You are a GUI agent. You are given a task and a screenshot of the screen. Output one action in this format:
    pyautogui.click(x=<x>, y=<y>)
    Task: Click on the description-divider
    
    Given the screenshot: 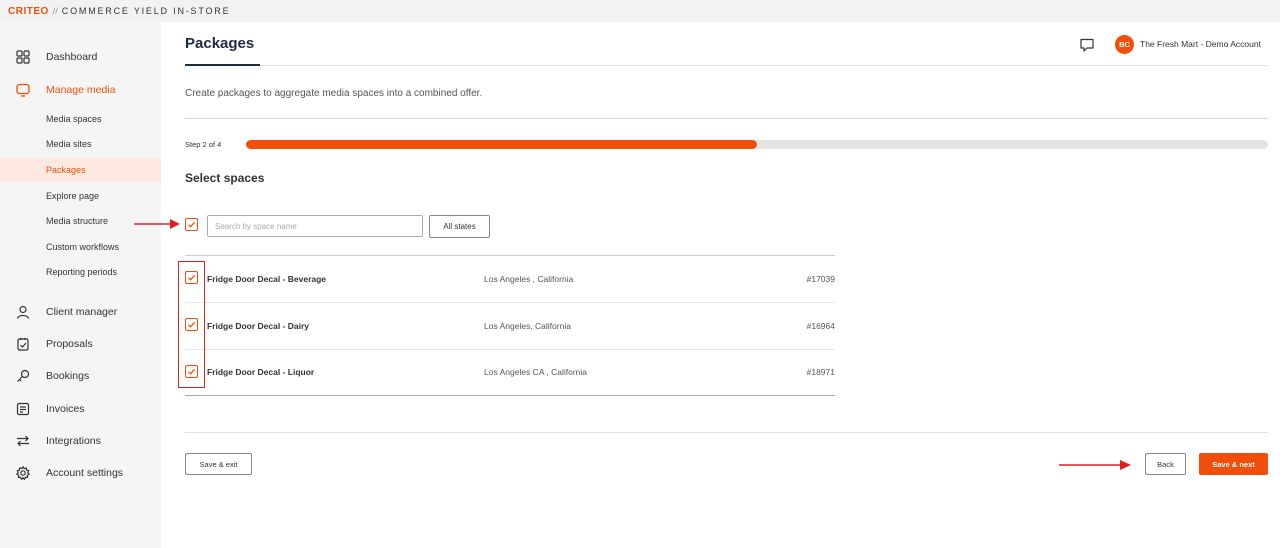 What is the action you would take?
    pyautogui.click(x=726, y=118)
    